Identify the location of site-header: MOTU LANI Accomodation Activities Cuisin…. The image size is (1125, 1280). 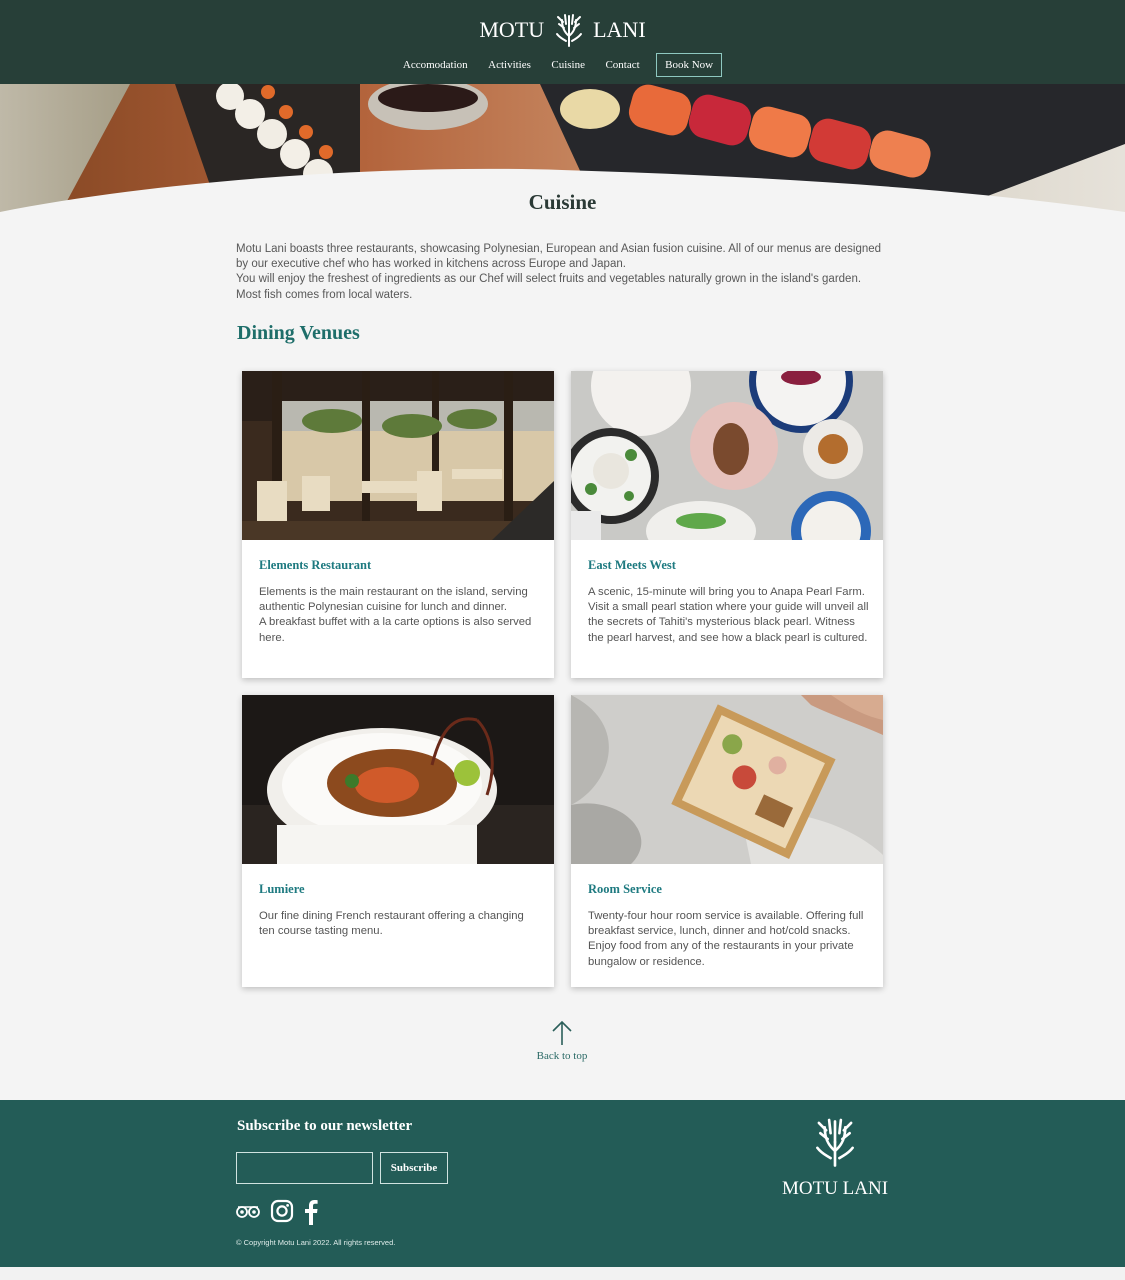
(562, 42).